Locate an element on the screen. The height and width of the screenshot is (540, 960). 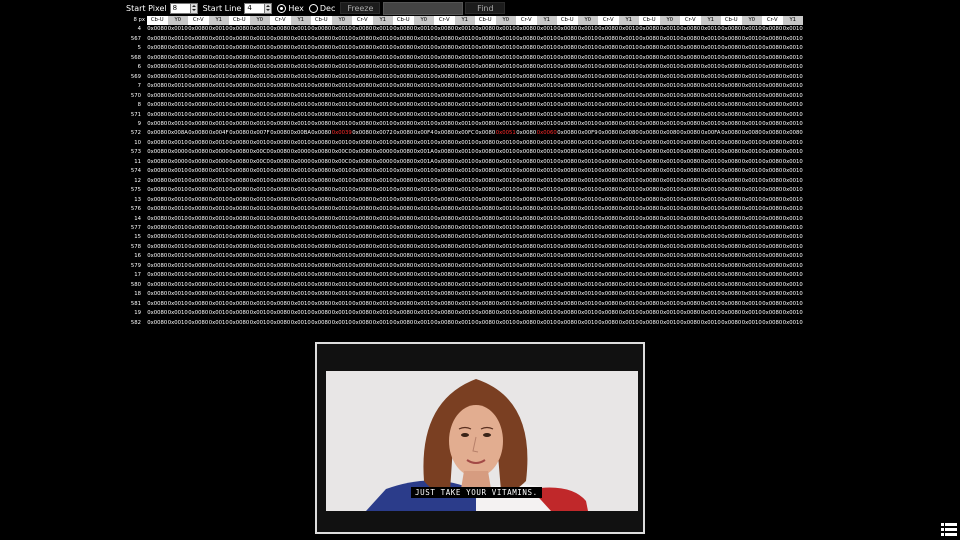
start-line-spinner is located at coordinates (258, 8).